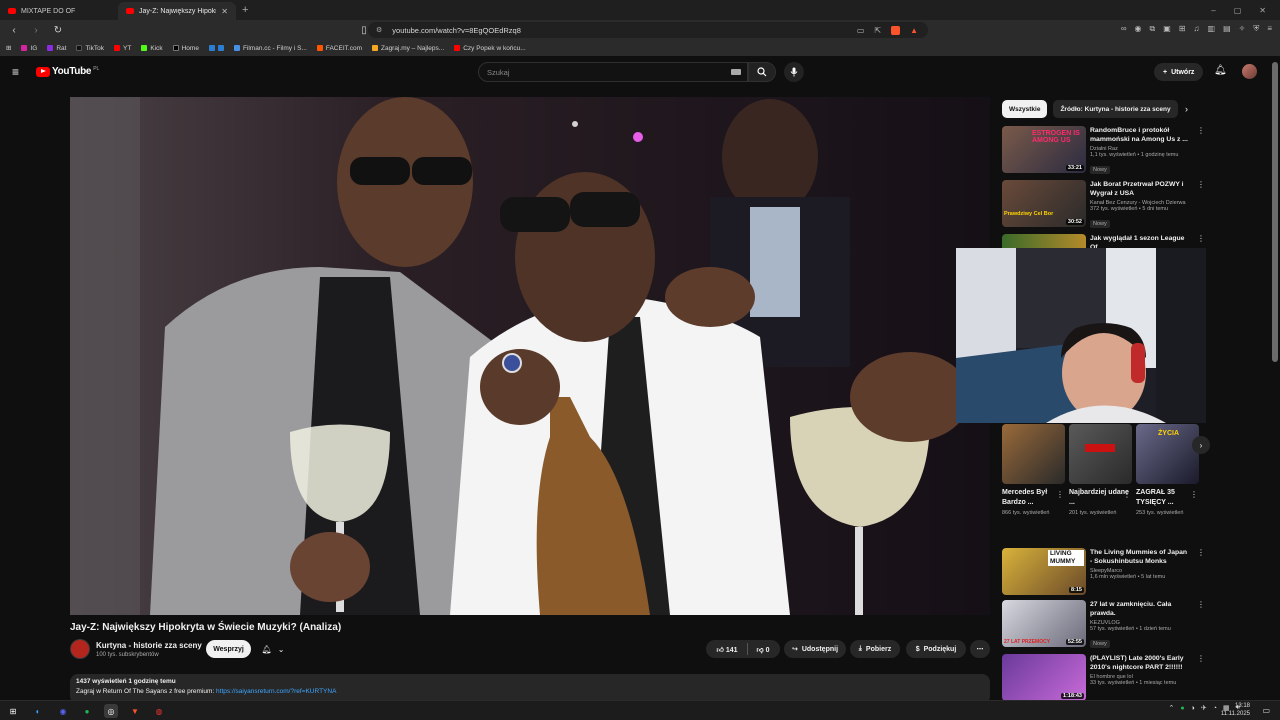 This screenshot has width=1280, height=720. What do you see at coordinates (1256, 29) in the screenshot?
I see `vpn-icon: ⛨` at bounding box center [1256, 29].